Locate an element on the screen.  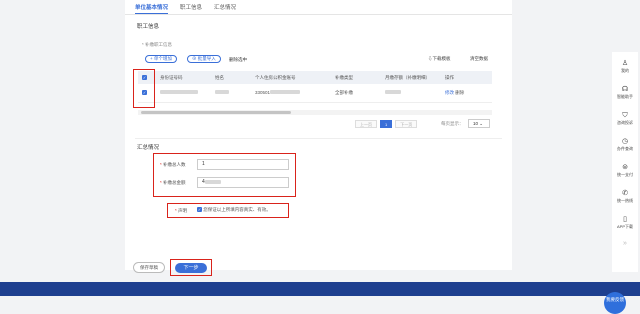
section-divider is located at coordinates (318, 138).